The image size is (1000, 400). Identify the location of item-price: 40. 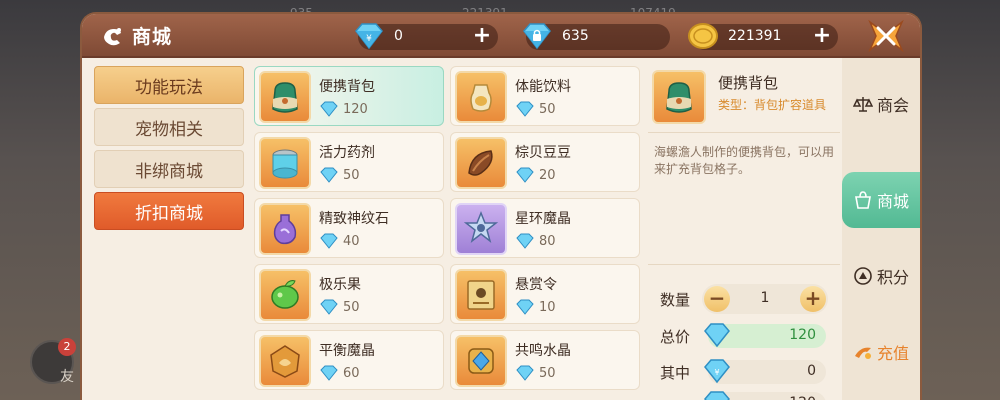
(339, 241).